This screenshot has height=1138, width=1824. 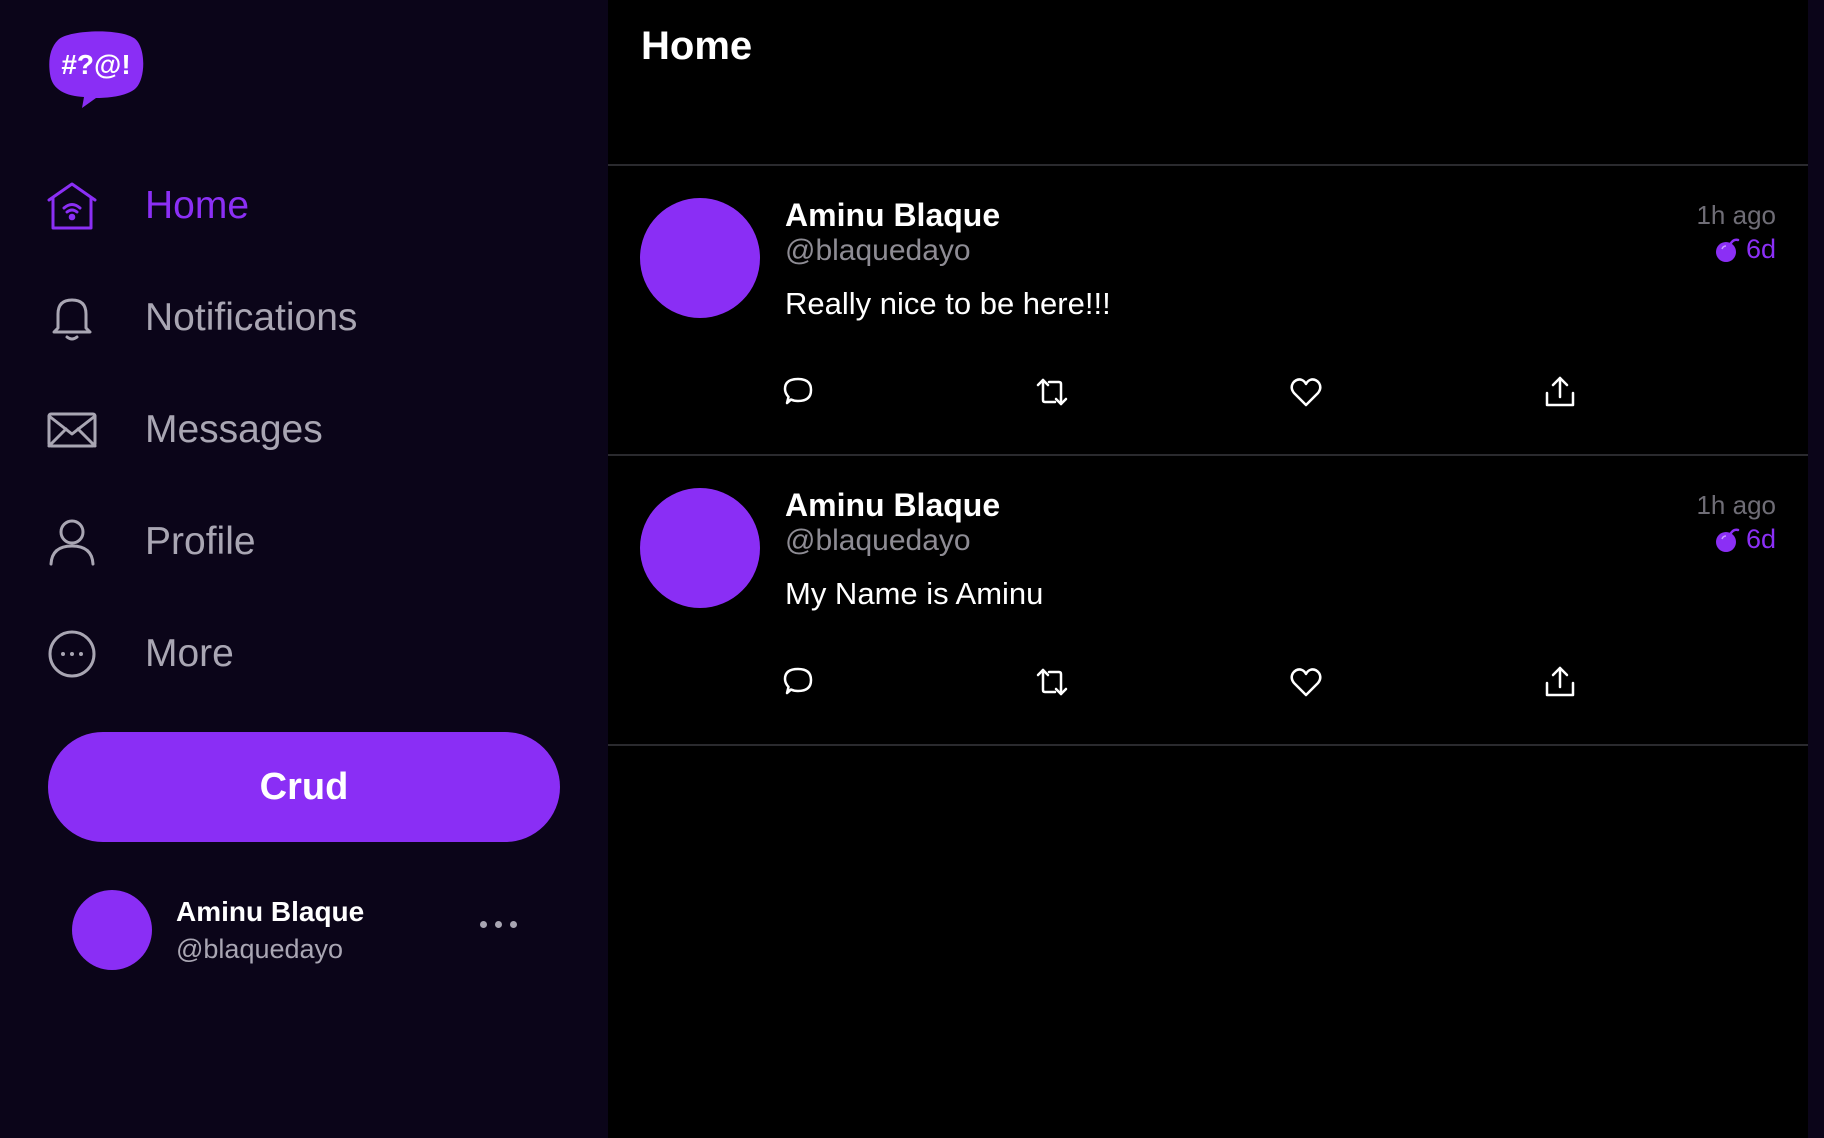 I want to click on person-icon, so click(x=72, y=542).